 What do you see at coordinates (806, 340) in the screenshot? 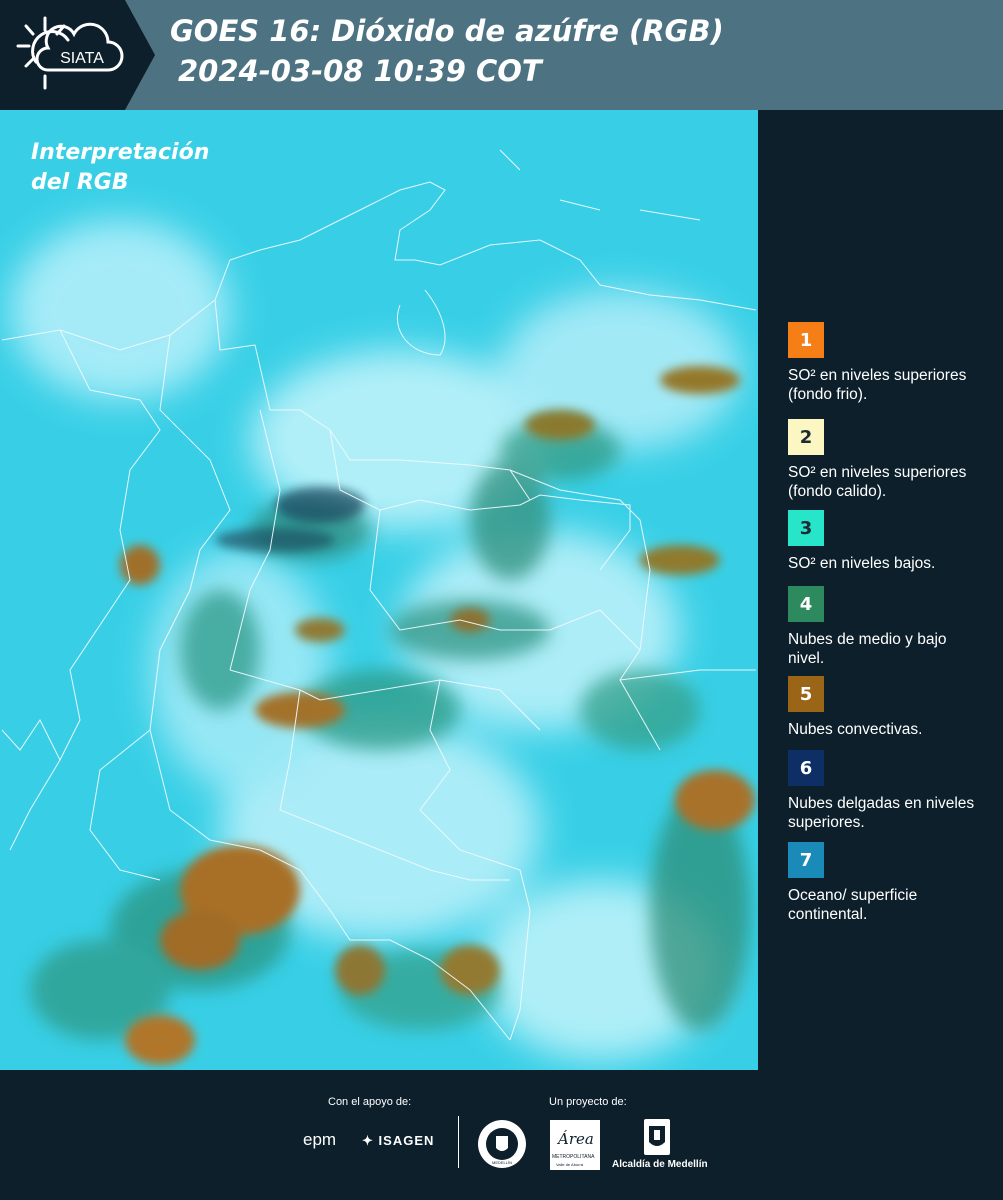
I see `legend-swatch: 1` at bounding box center [806, 340].